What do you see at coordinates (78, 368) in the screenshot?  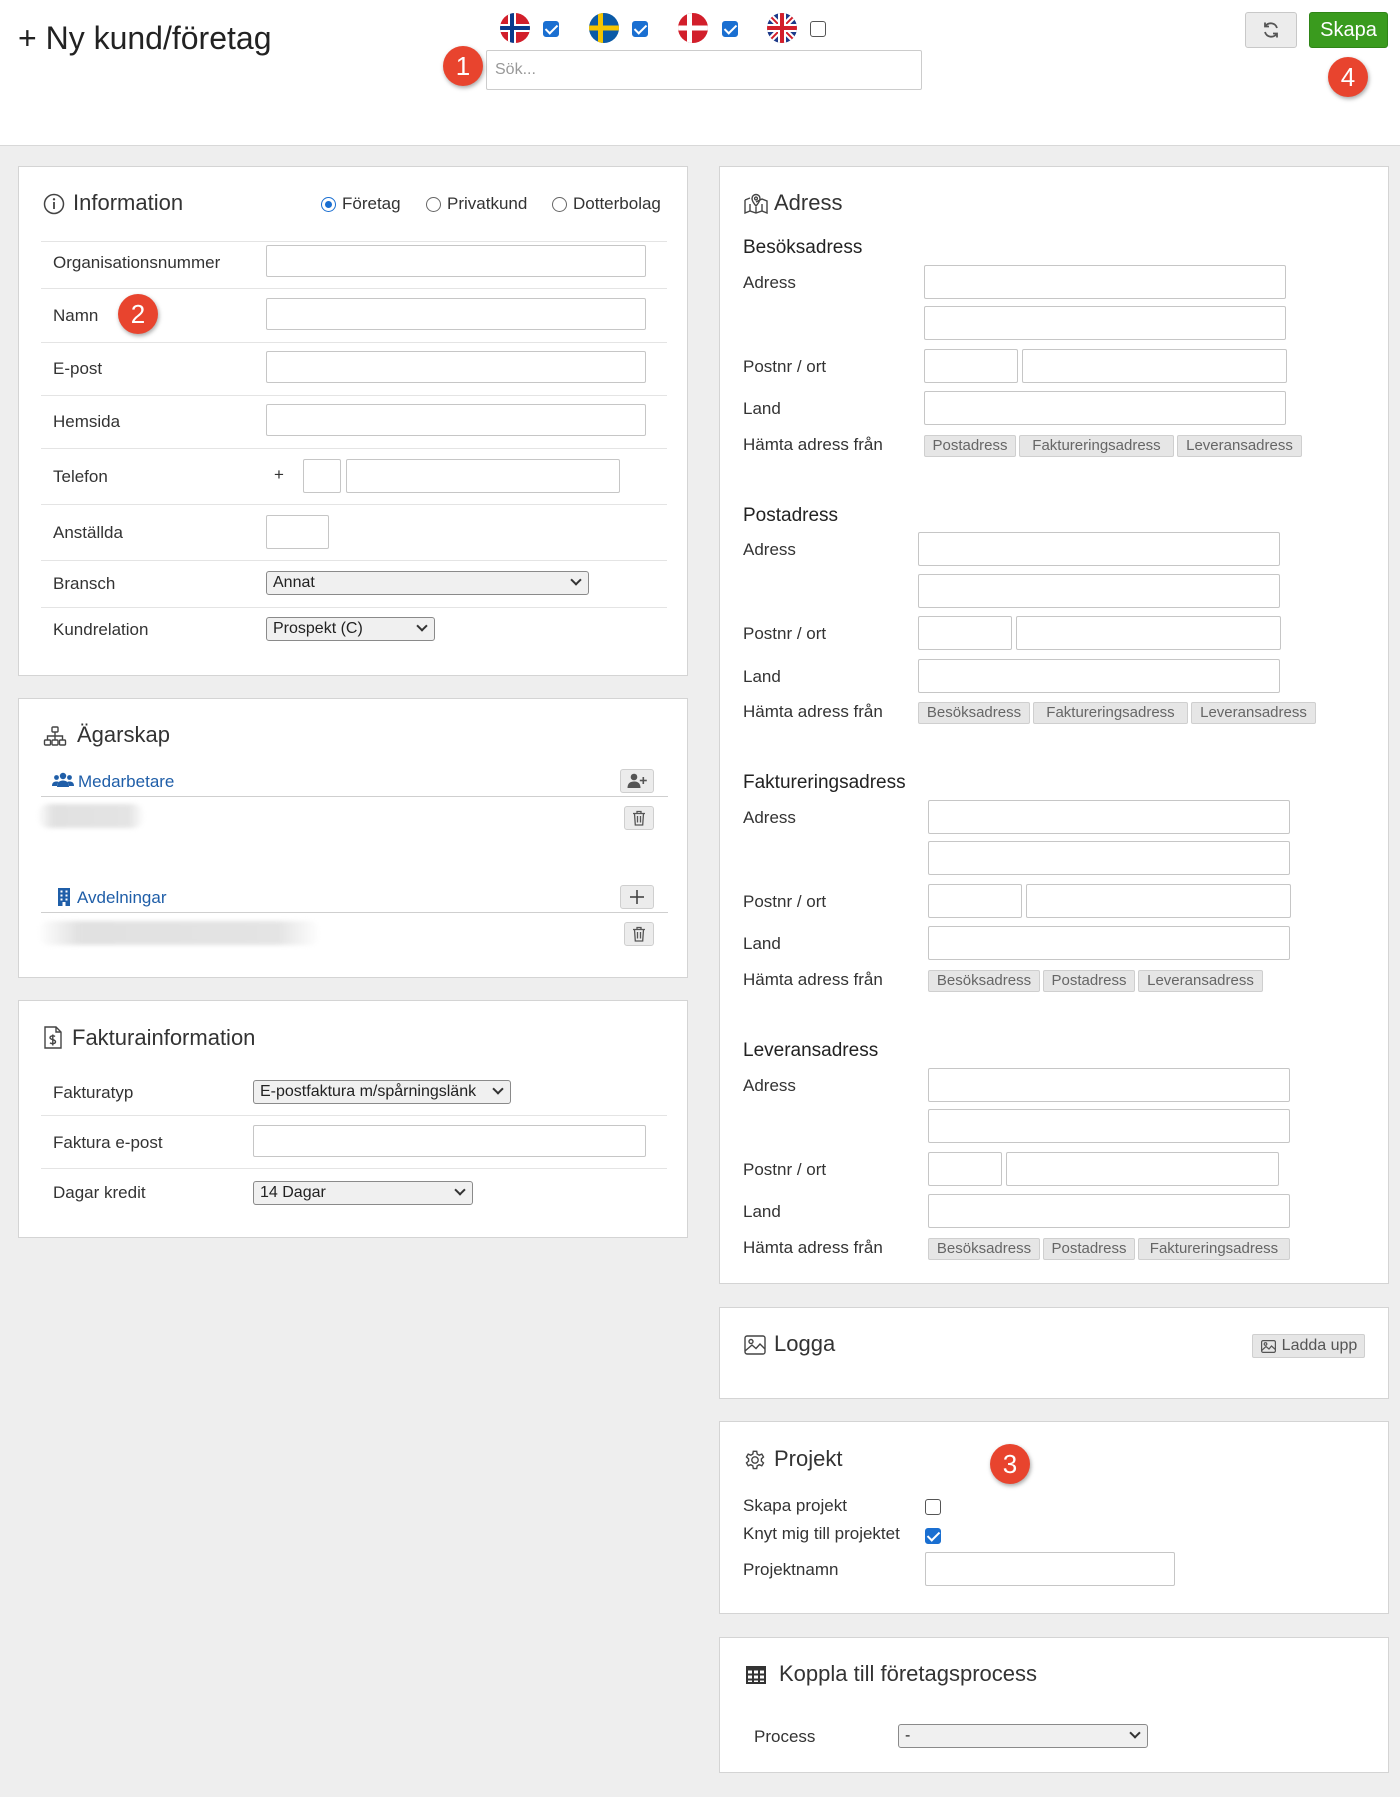 I see `email-label: E-post` at bounding box center [78, 368].